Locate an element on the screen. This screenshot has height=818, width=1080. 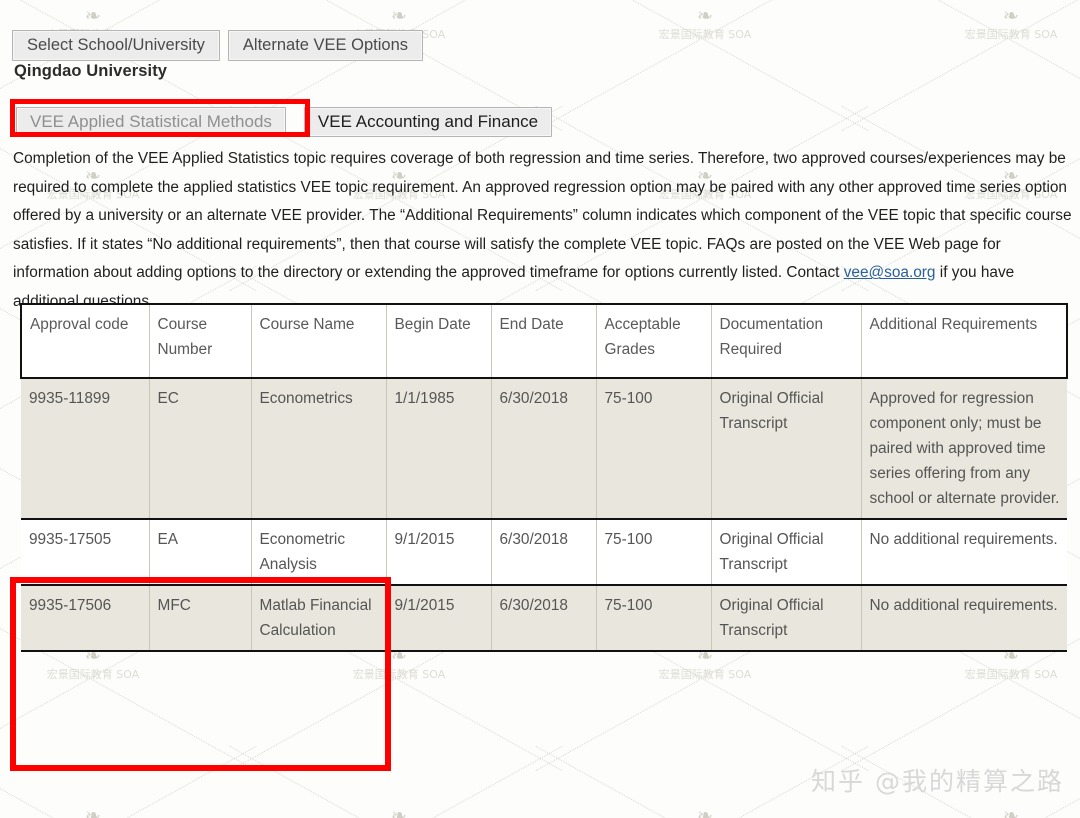
column-header-4: End Date is located at coordinates (543, 341).